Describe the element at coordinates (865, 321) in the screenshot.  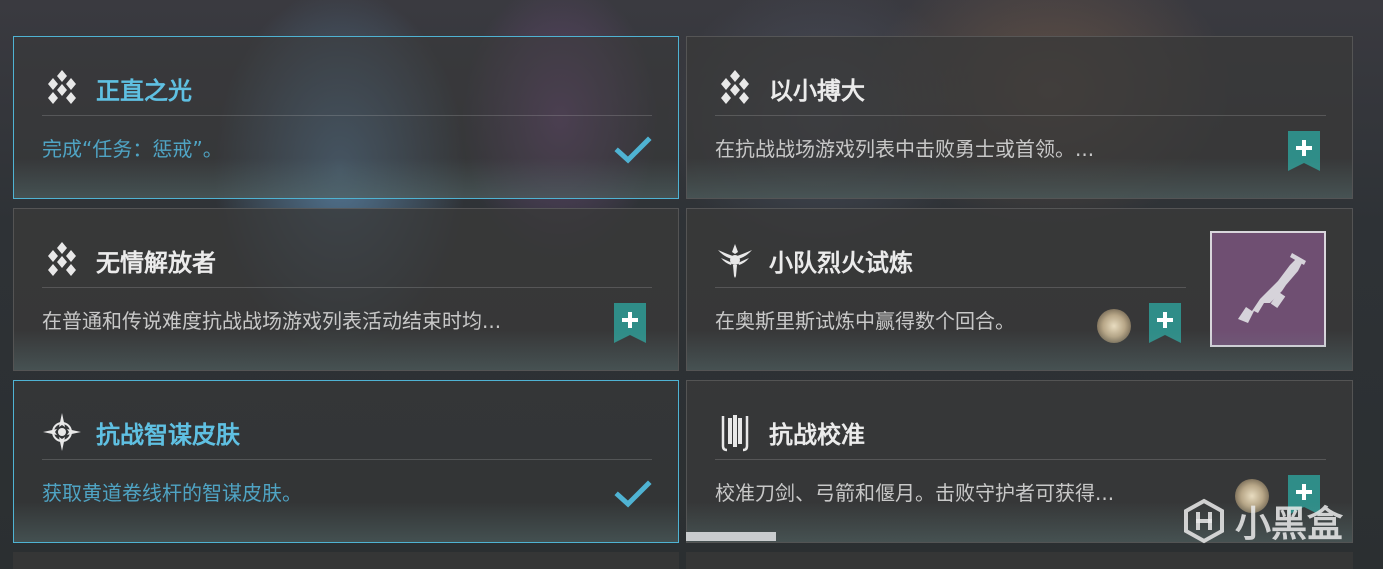
I see `card-description: 在奥斯里斯试炼中赢得数个回合。` at that location.